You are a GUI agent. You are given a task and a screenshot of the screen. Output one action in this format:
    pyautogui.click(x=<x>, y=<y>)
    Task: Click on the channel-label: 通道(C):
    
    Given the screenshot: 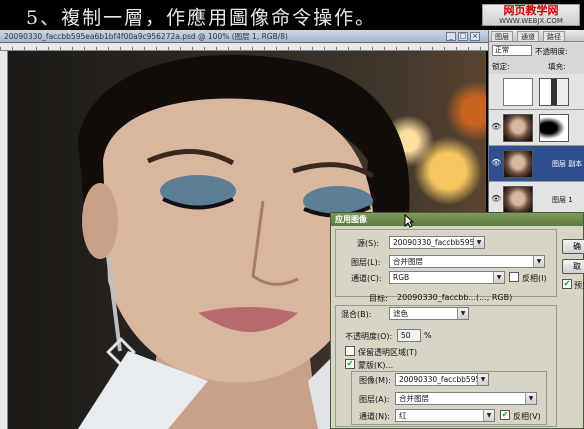 What is the action you would take?
    pyautogui.click(x=366, y=278)
    